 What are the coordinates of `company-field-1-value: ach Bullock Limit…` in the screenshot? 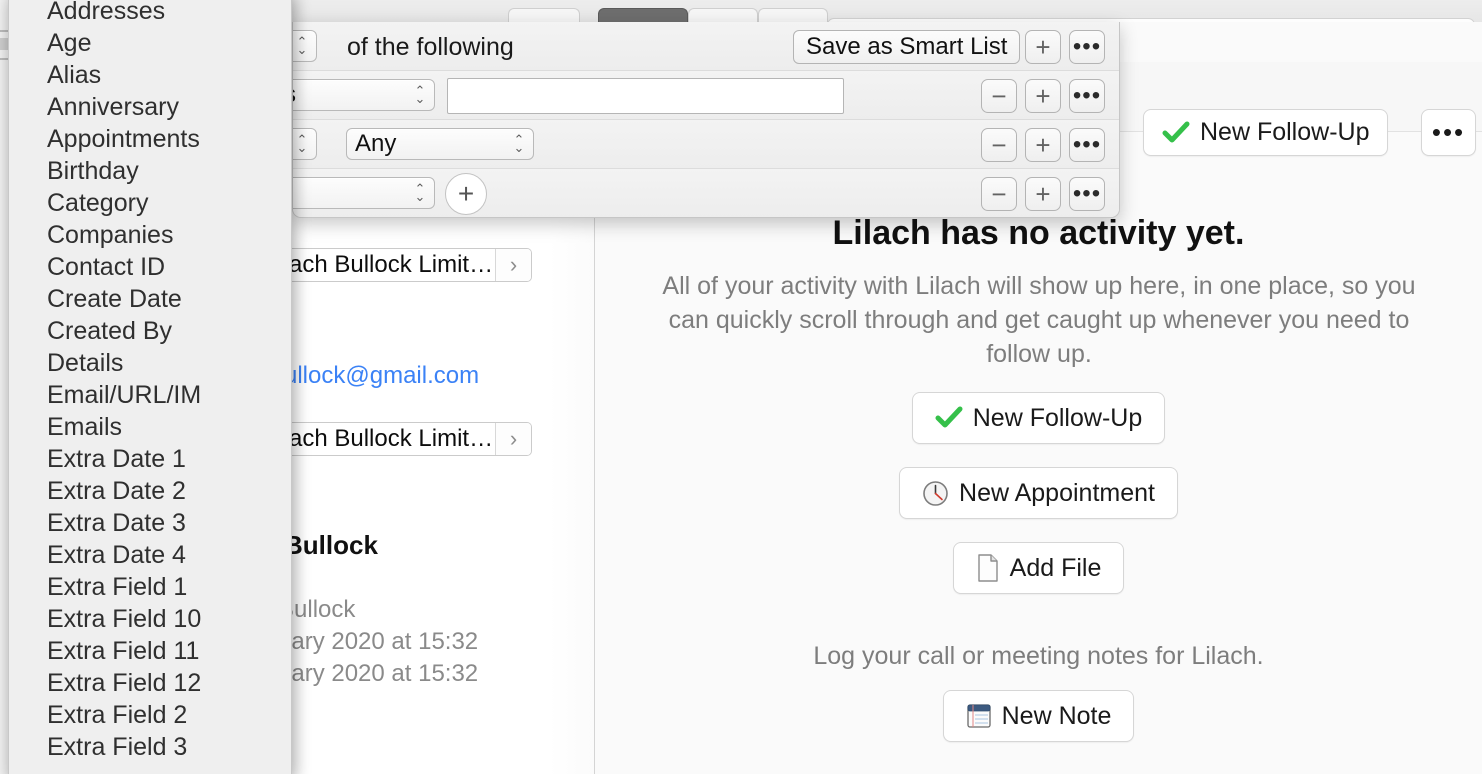 It's located at (391, 264).